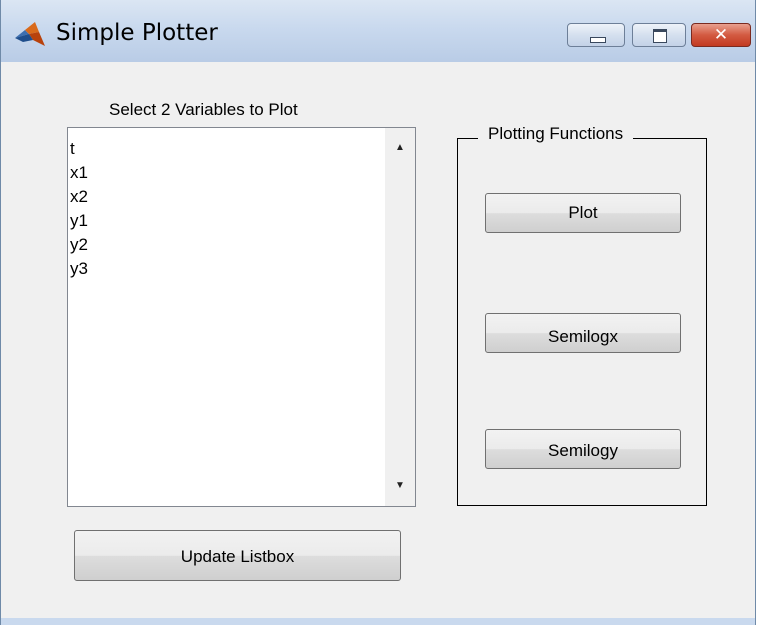  I want to click on scroll-up-arrow-icon: ▲, so click(400, 148).